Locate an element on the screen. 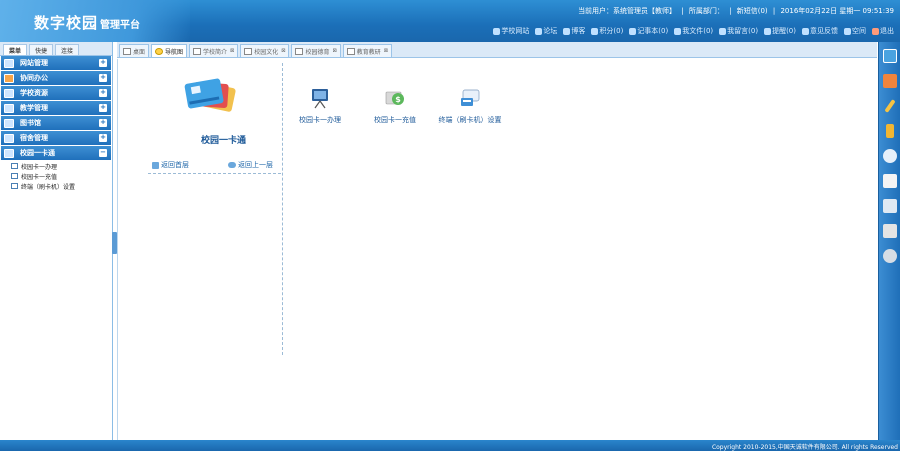 The width and height of the screenshot is (900, 451). divider is located at coordinates (214, 173).